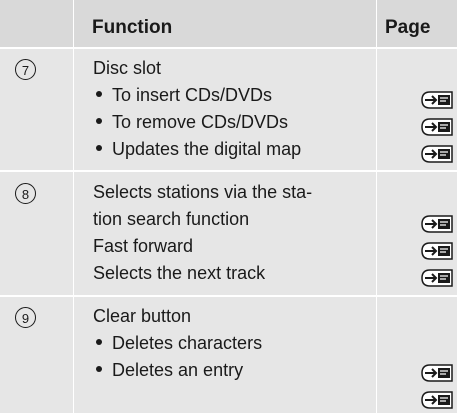 The height and width of the screenshot is (413, 457). Describe the element at coordinates (408, 27) in the screenshot. I see `header-page: Page` at that location.